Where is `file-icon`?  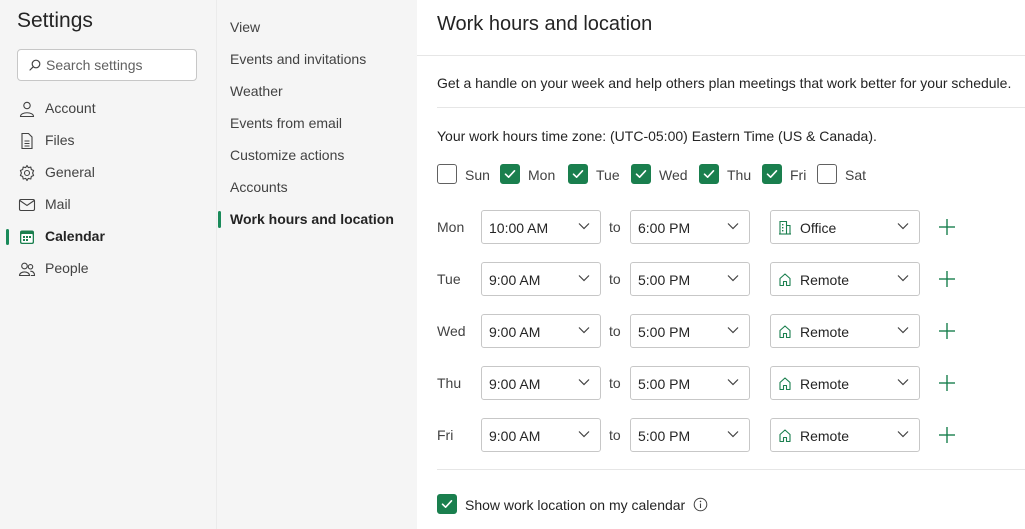 file-icon is located at coordinates (27, 141).